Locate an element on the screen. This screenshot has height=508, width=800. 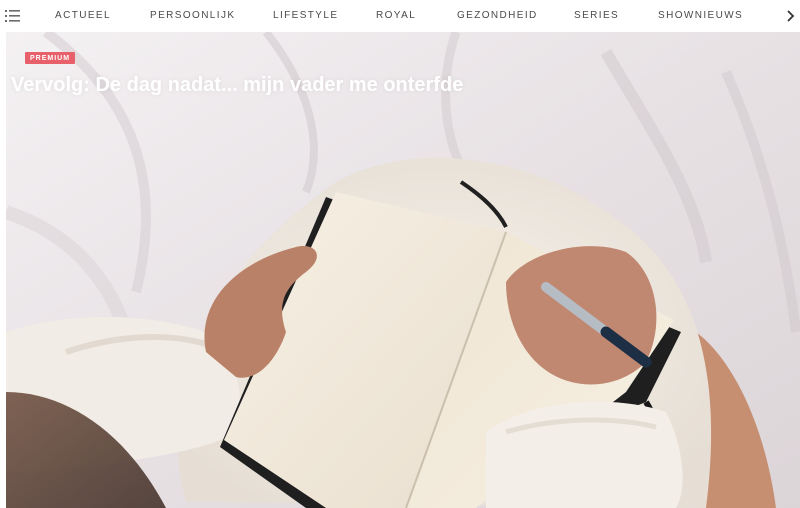
nav-item-royal: ROYAL is located at coordinates (396, 15).